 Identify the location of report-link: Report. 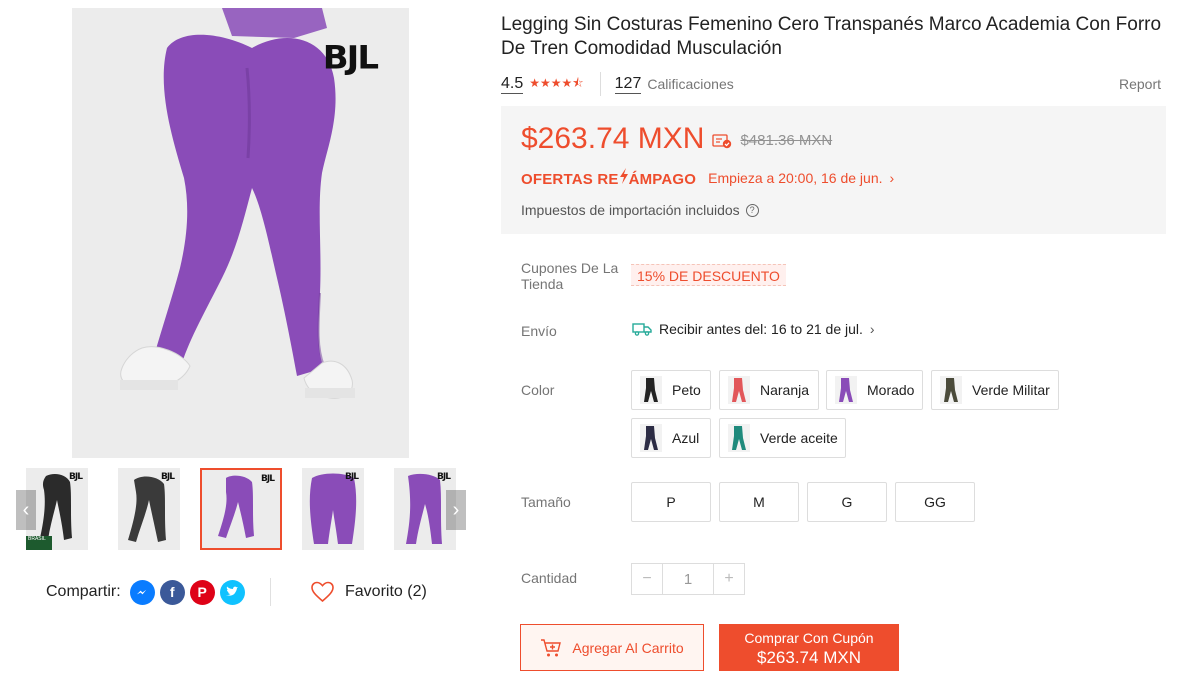
(1140, 84).